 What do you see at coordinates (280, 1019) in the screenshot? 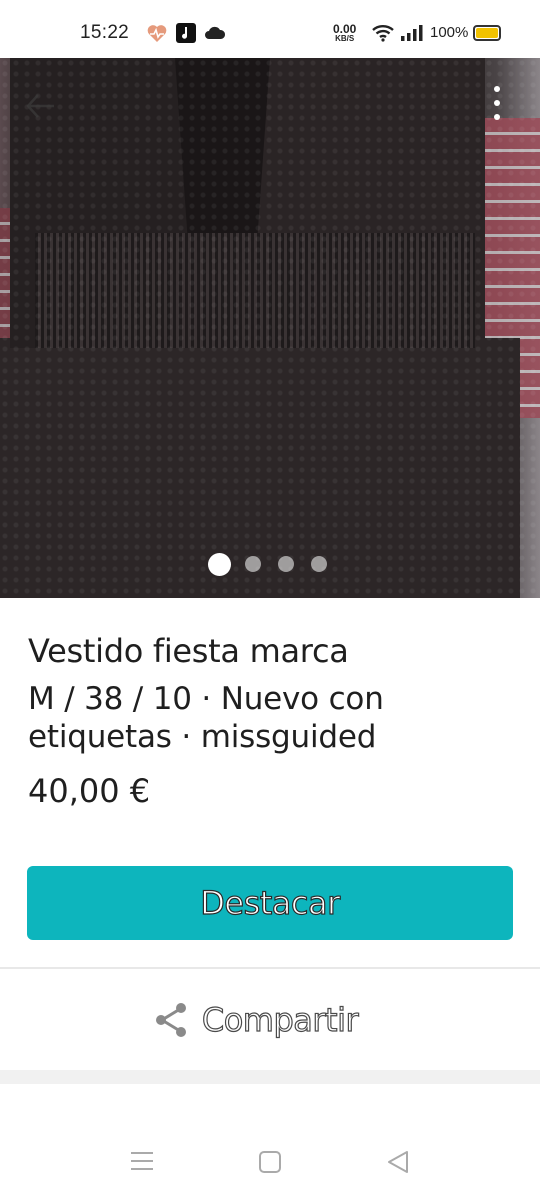
I see `share-label: Compartir` at bounding box center [280, 1019].